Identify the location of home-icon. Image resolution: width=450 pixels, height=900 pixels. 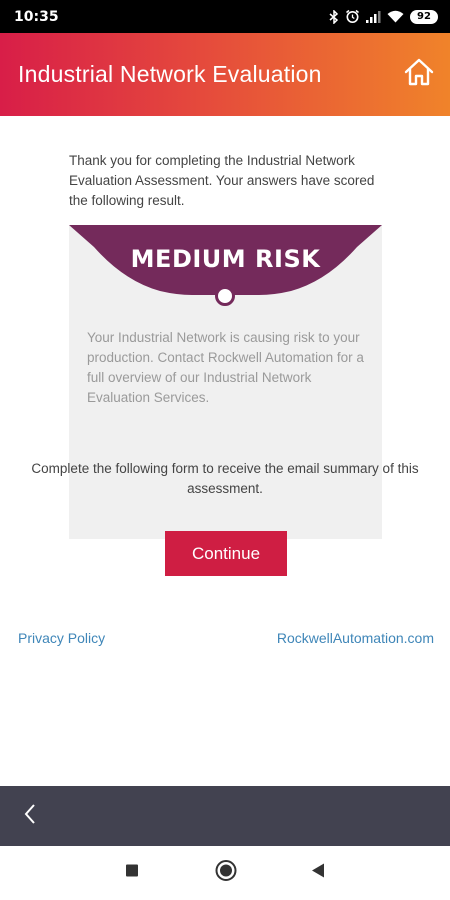
(419, 74).